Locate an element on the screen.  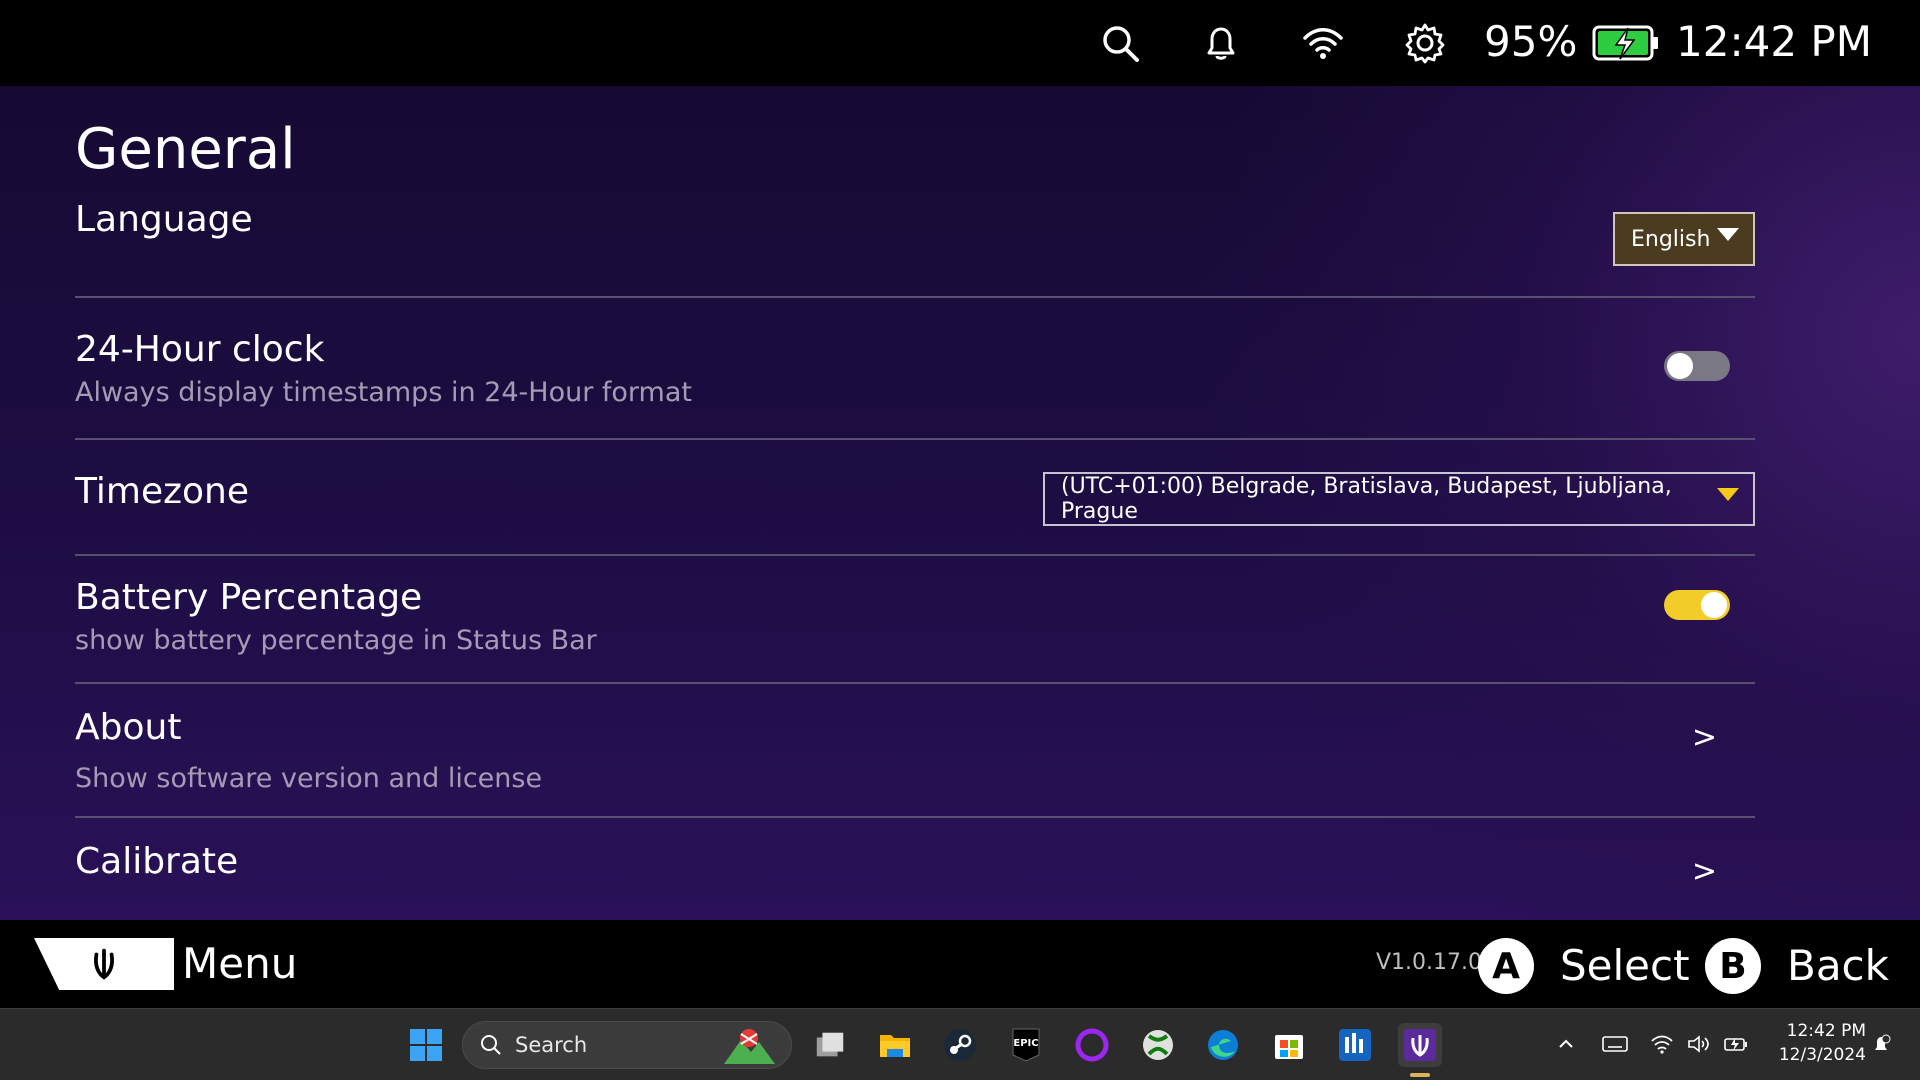
battery-percentage-toggle is located at coordinates (1697, 605).